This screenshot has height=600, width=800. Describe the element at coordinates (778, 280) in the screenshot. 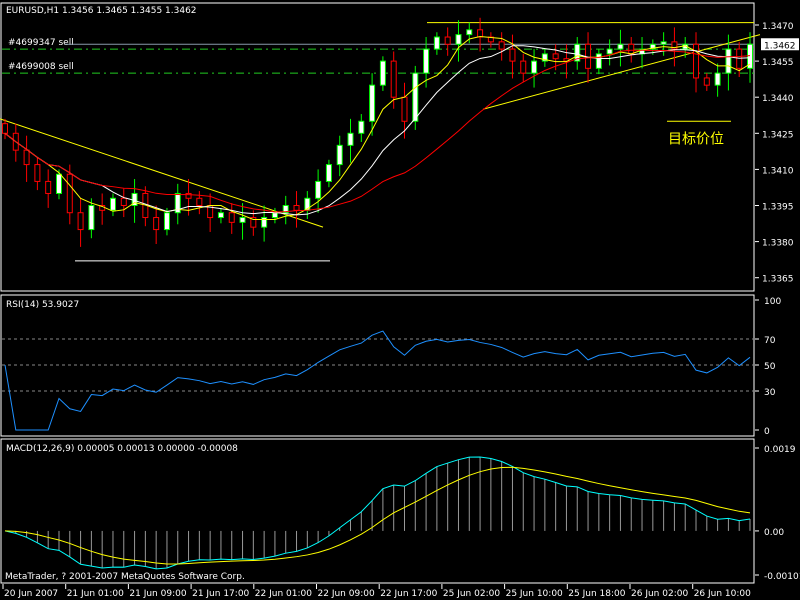

I see `price-tick-label: 1.3365` at that location.